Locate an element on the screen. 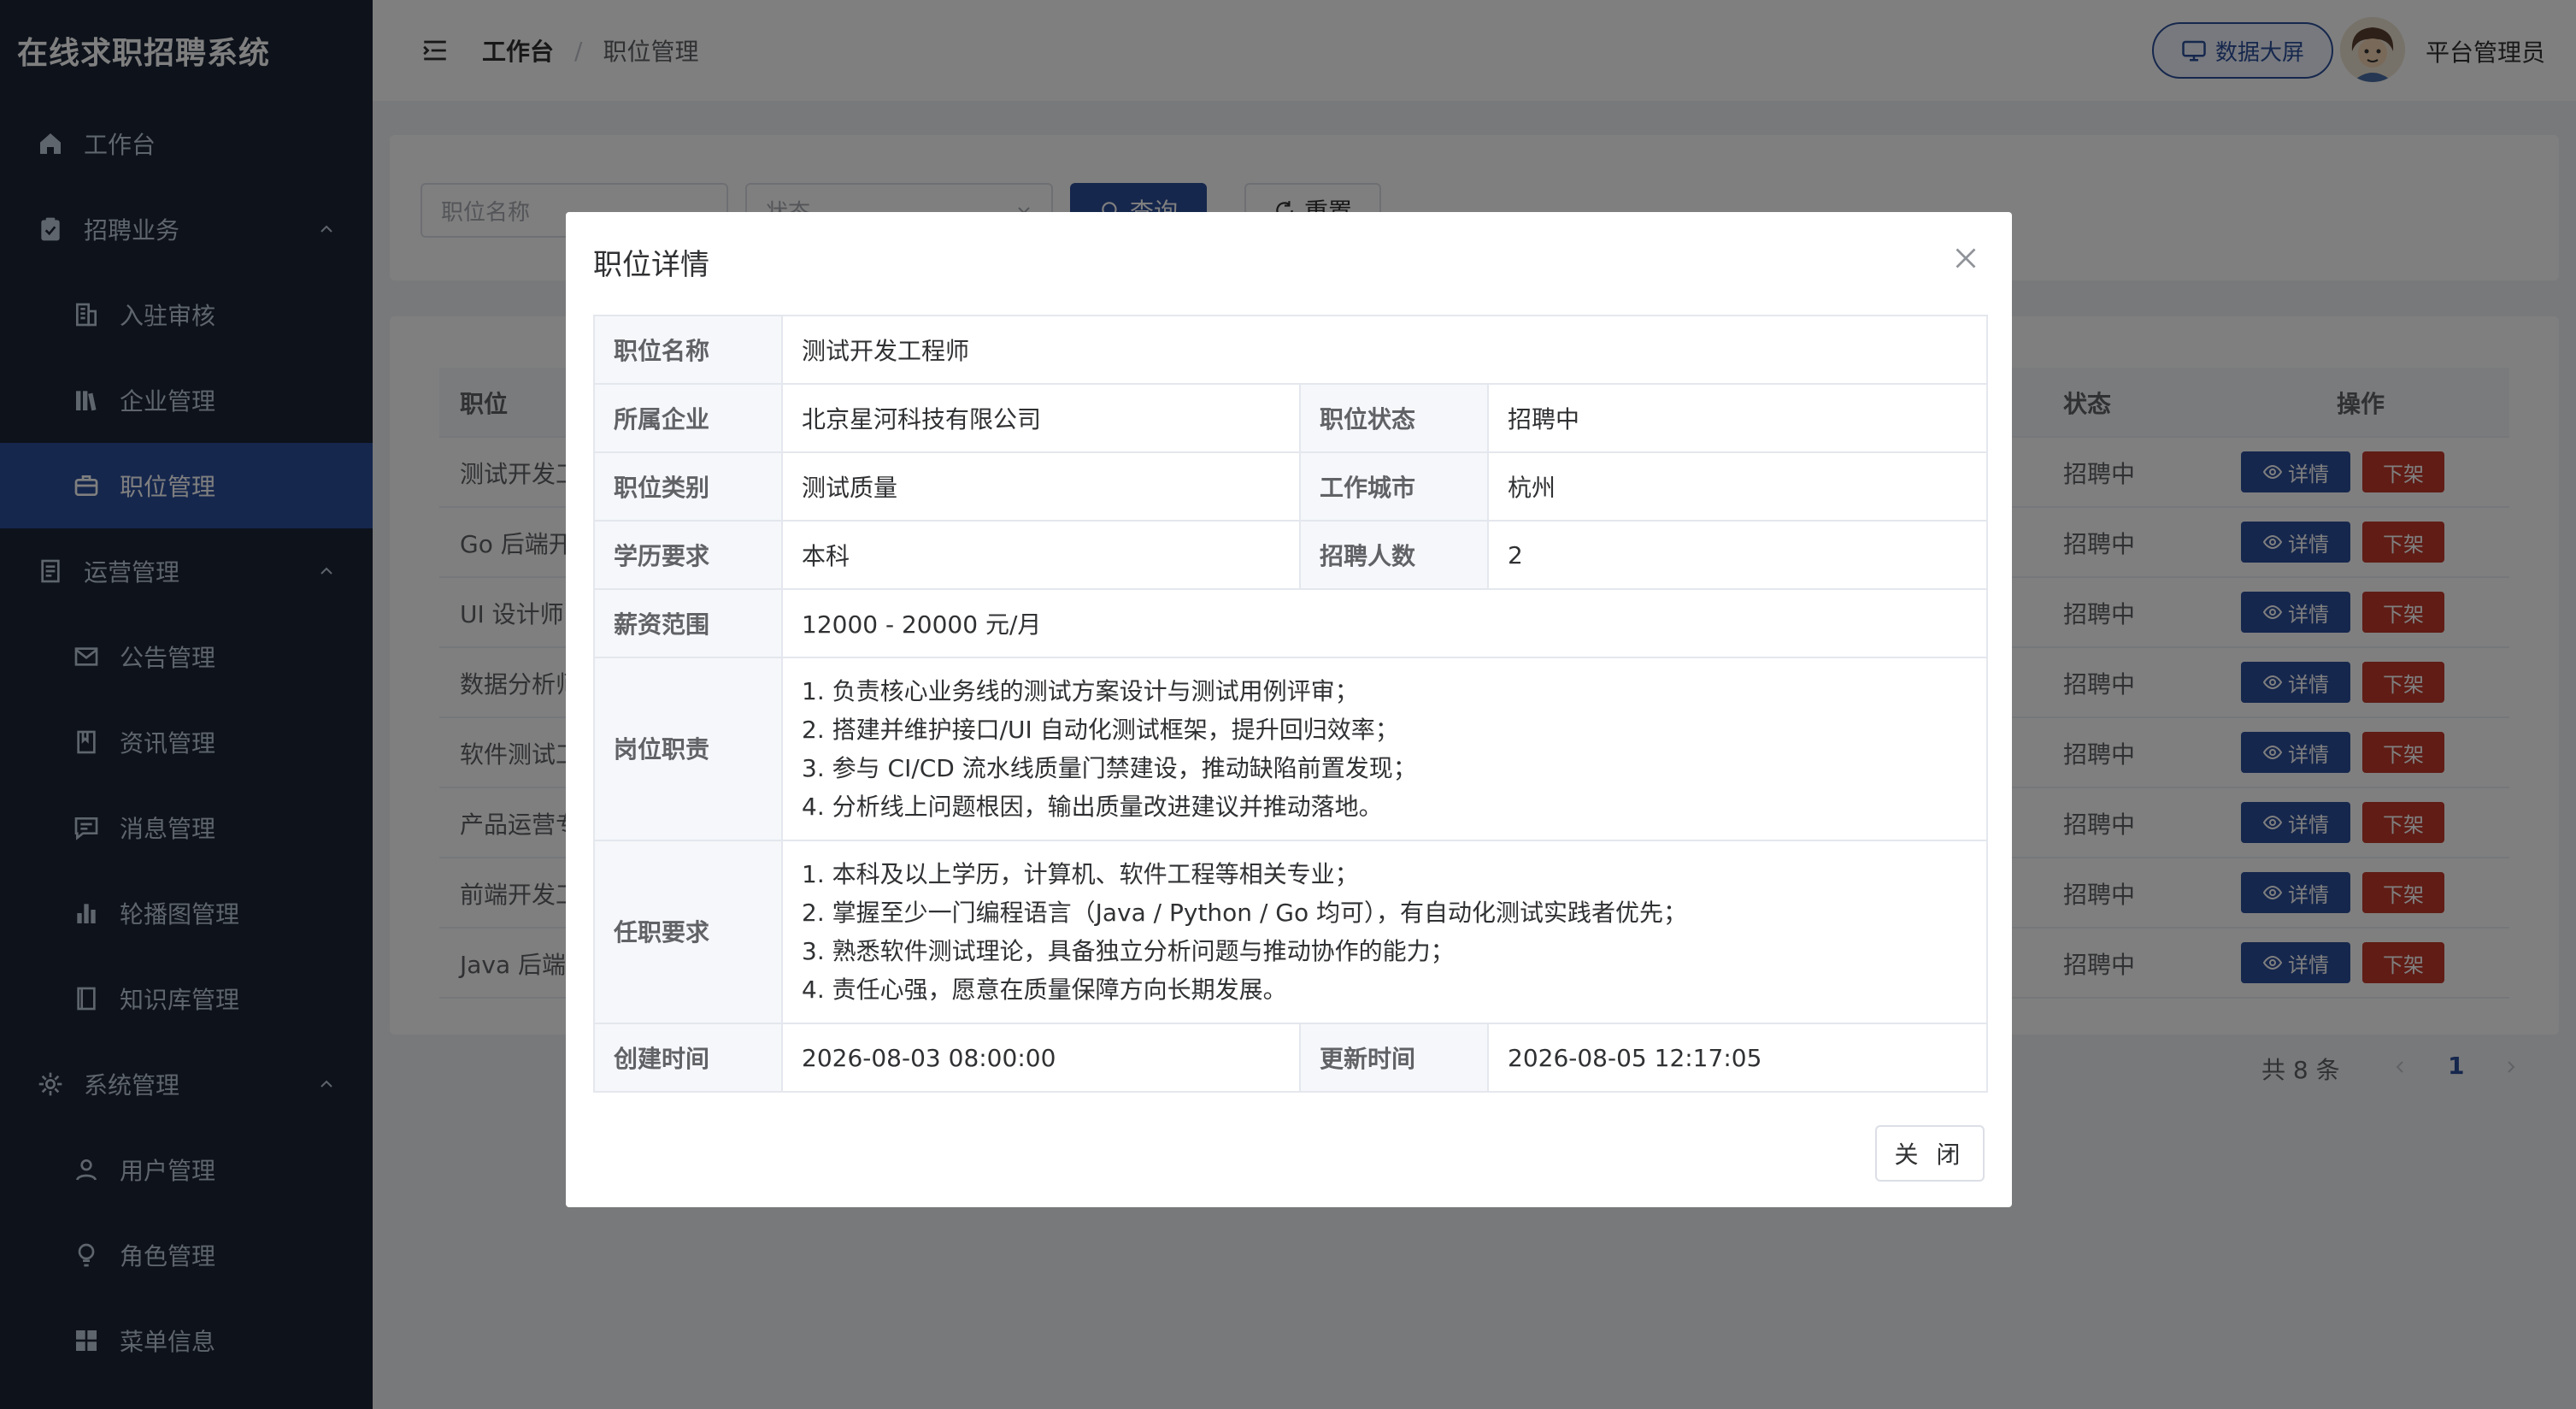 The height and width of the screenshot is (1409, 2576). label-category: 职位类别 is located at coordinates (688, 486).